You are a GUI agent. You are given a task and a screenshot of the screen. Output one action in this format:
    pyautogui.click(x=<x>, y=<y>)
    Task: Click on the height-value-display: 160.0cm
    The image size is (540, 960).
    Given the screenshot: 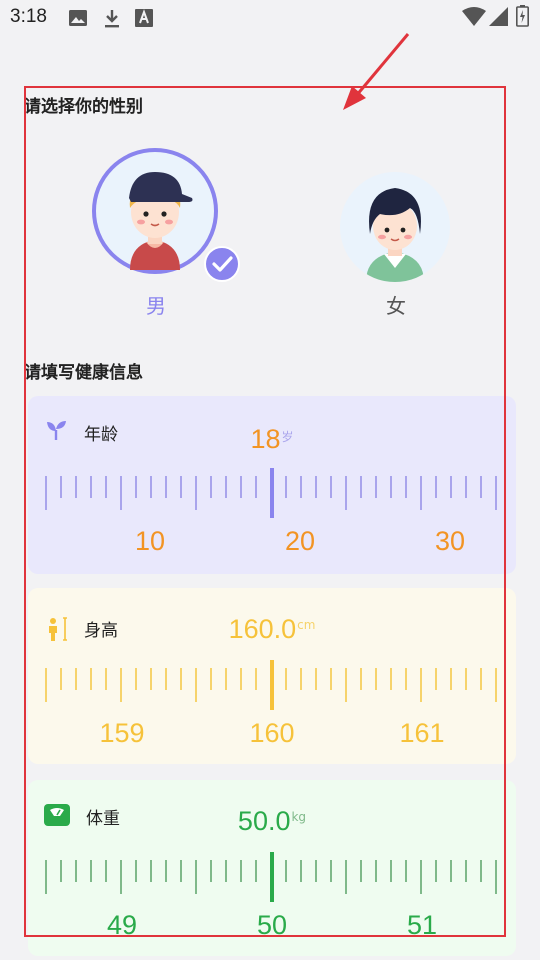 What is the action you would take?
    pyautogui.click(x=272, y=629)
    